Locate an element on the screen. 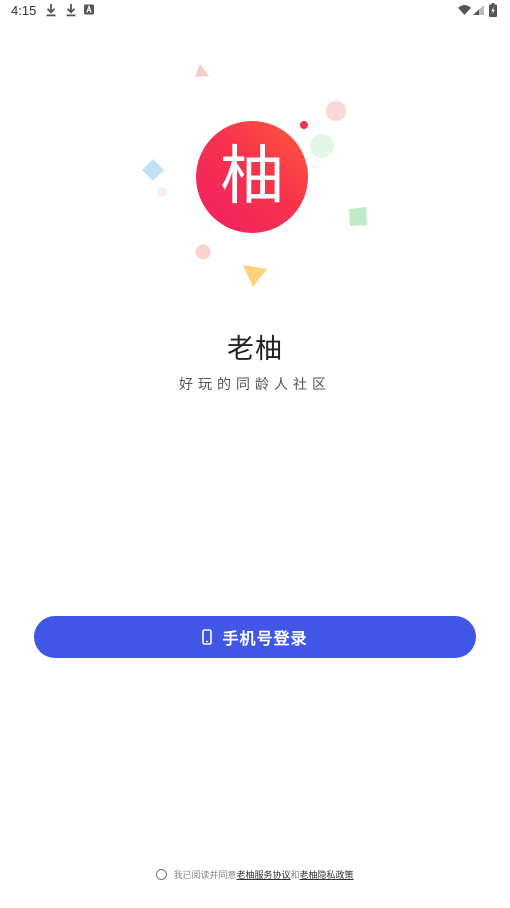  decor-dot-faint is located at coordinates (162, 192).